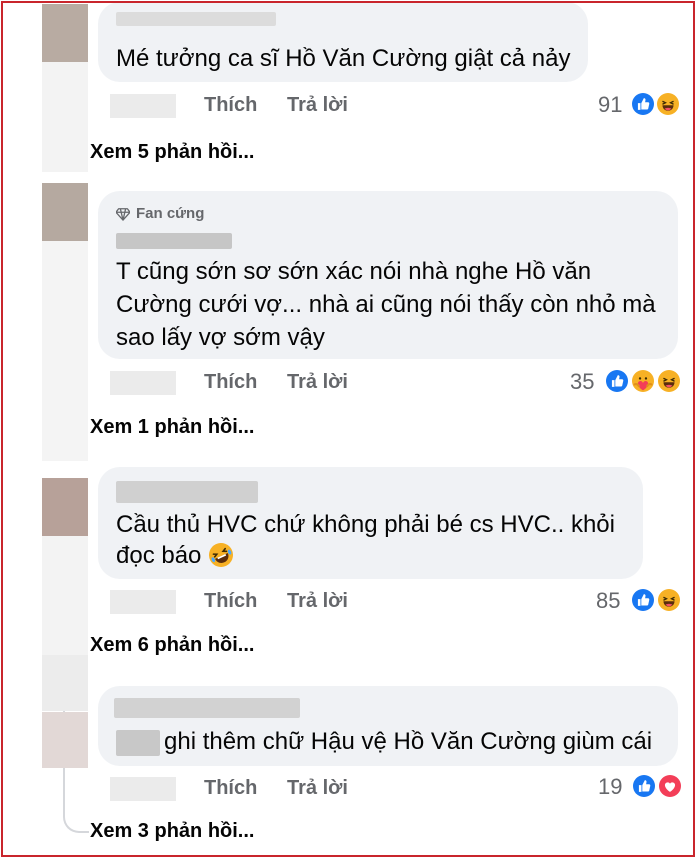  I want to click on rolling-laughing-emoji-icon, so click(221, 555).